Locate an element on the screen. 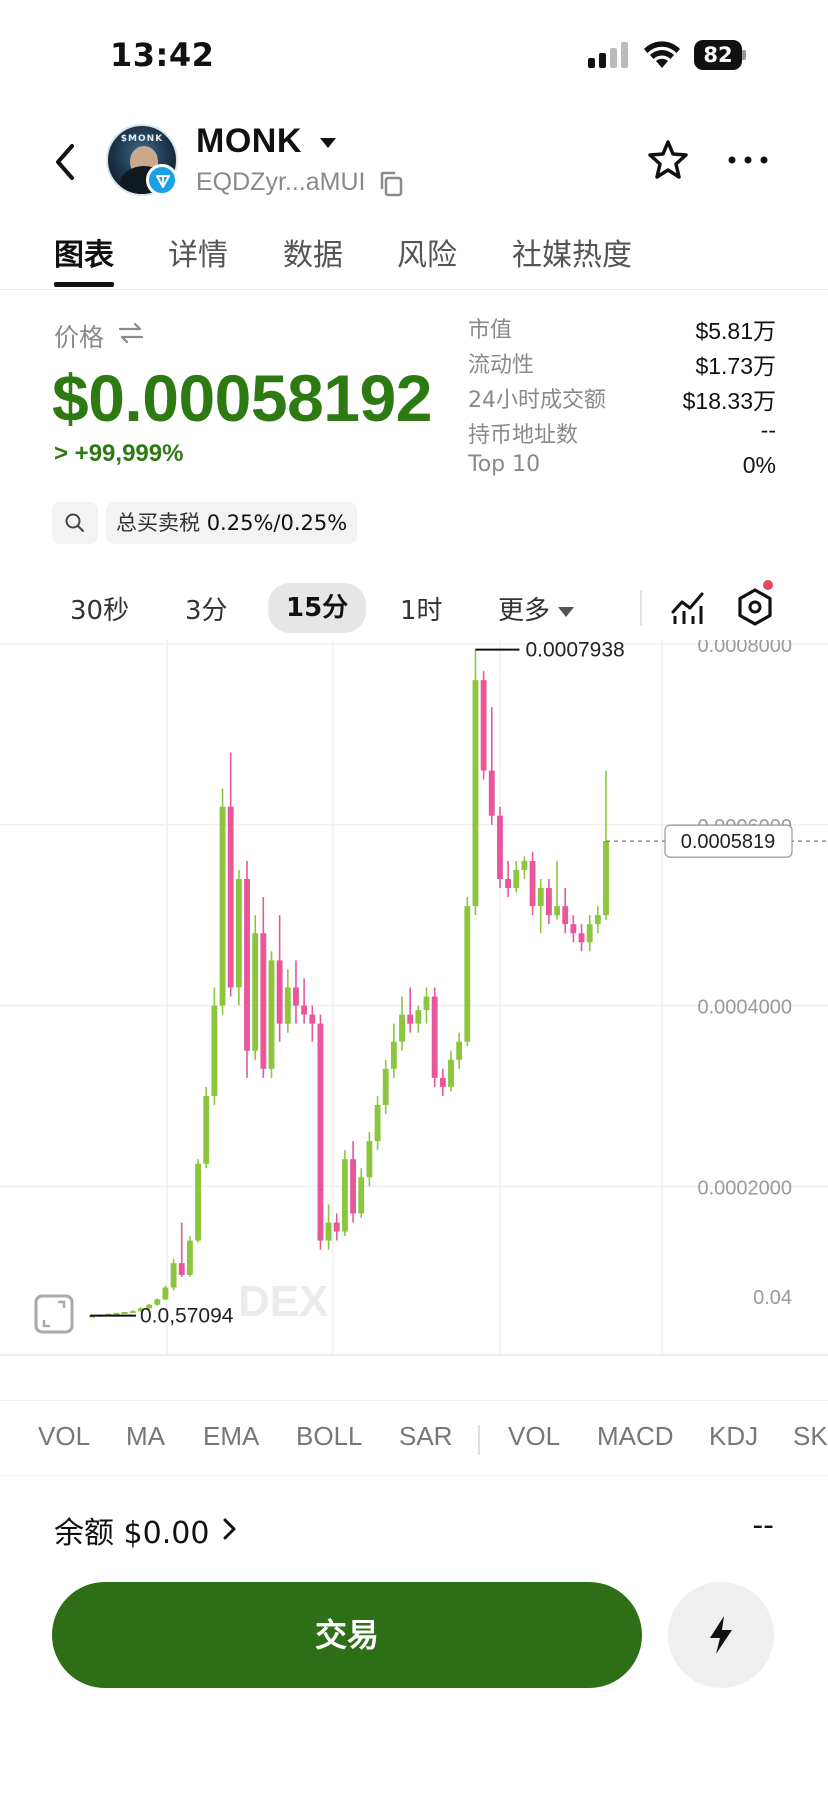  stat-label: 流动性 is located at coordinates (501, 365).